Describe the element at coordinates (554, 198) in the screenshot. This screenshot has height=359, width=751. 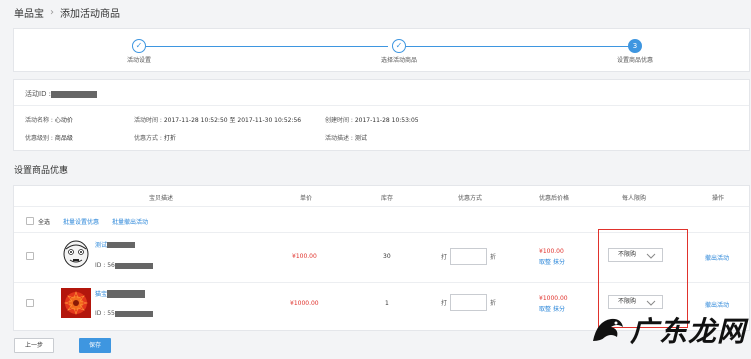
I see `col-after-price: 优惠后价格` at that location.